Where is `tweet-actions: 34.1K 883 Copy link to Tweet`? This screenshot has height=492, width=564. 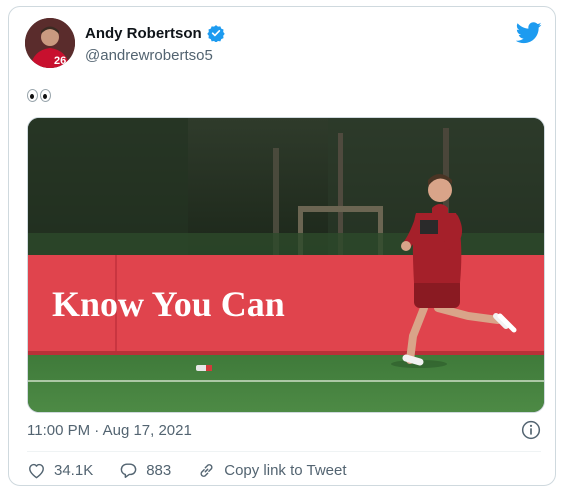 tweet-actions: 34.1K 883 Copy link to Tweet is located at coordinates (200, 470).